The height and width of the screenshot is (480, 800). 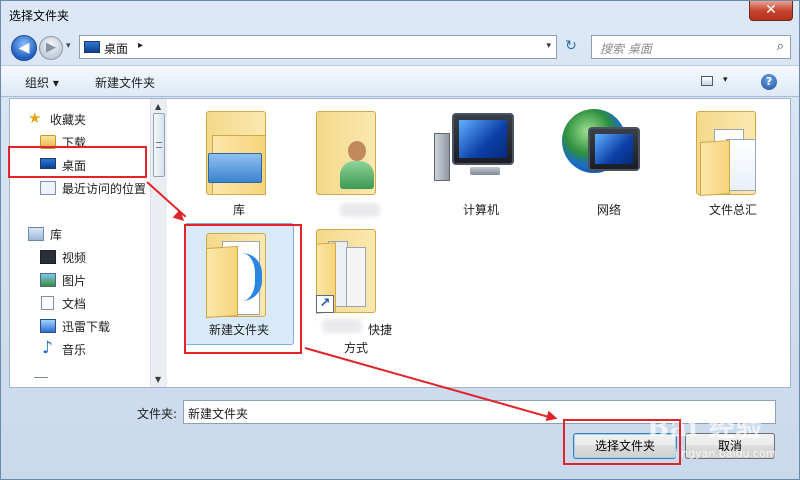 What do you see at coordinates (480, 210) in the screenshot?
I see `file-item-label: 计算机` at bounding box center [480, 210].